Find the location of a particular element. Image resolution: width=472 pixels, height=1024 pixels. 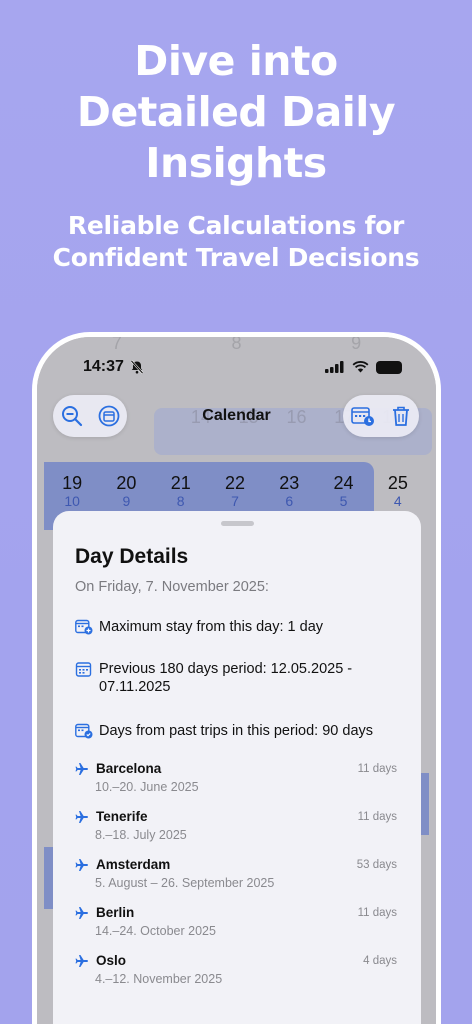

calendar-day: 24 5 is located at coordinates (343, 491).